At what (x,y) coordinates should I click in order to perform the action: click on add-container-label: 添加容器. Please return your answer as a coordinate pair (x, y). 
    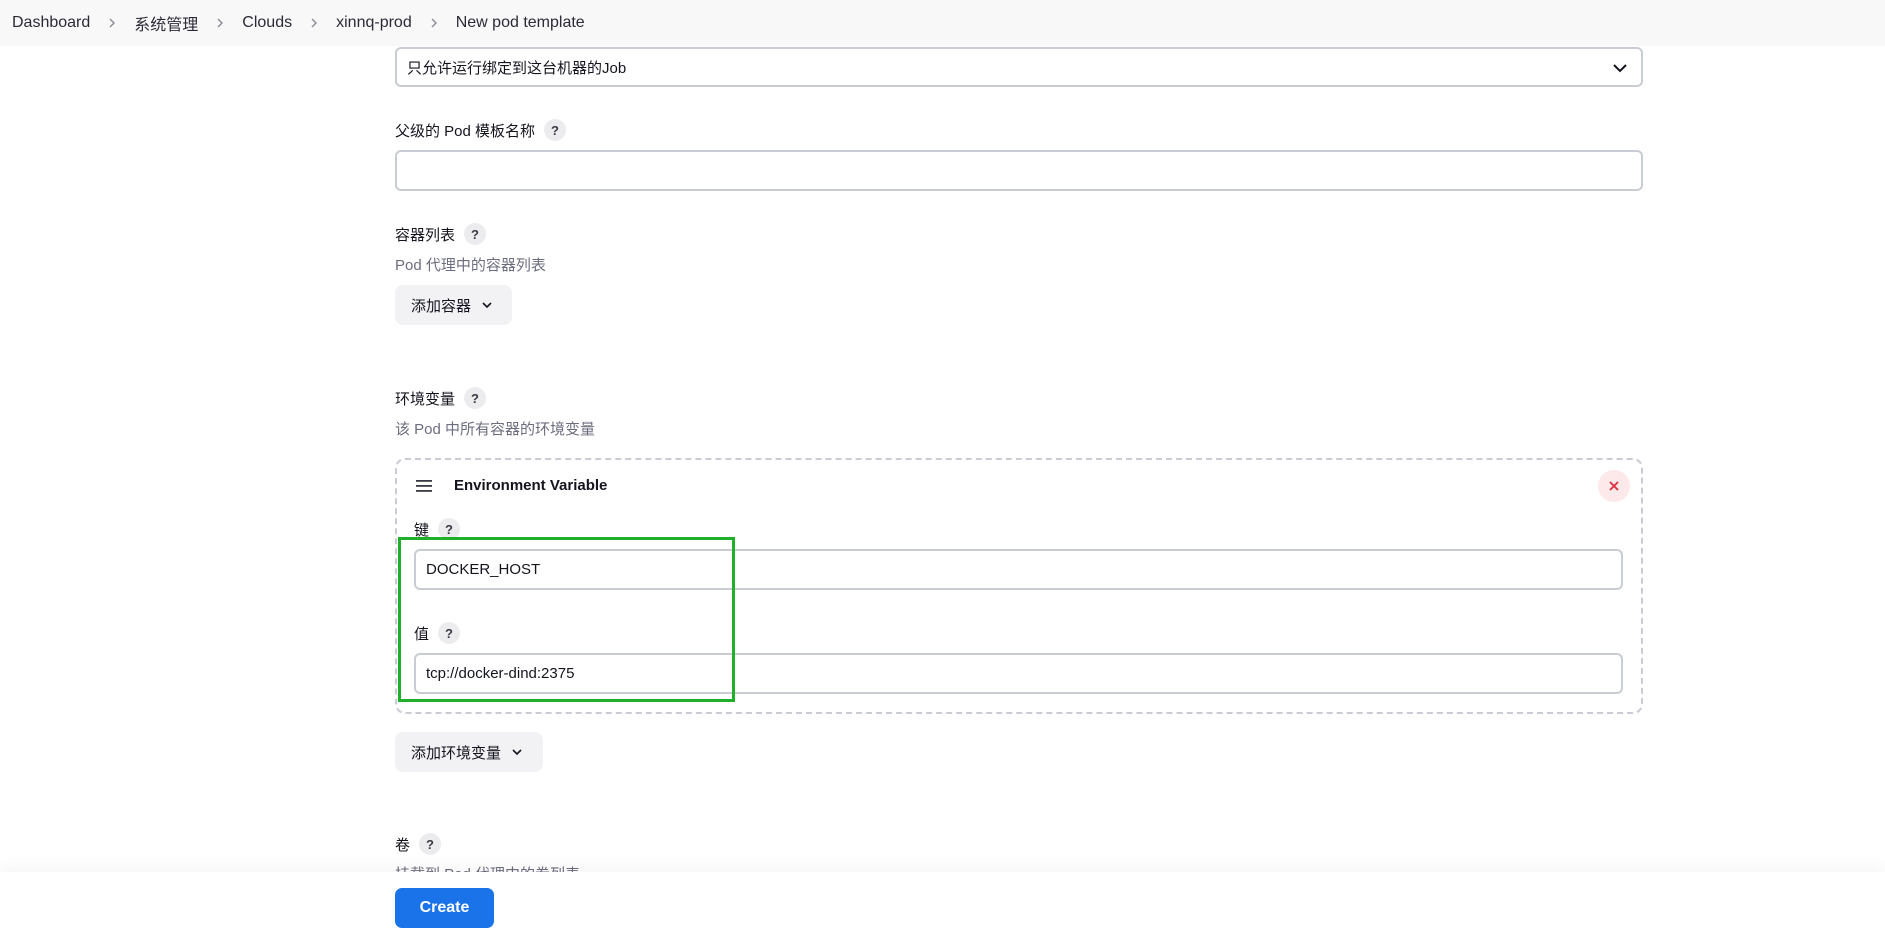
    Looking at the image, I should click on (441, 306).